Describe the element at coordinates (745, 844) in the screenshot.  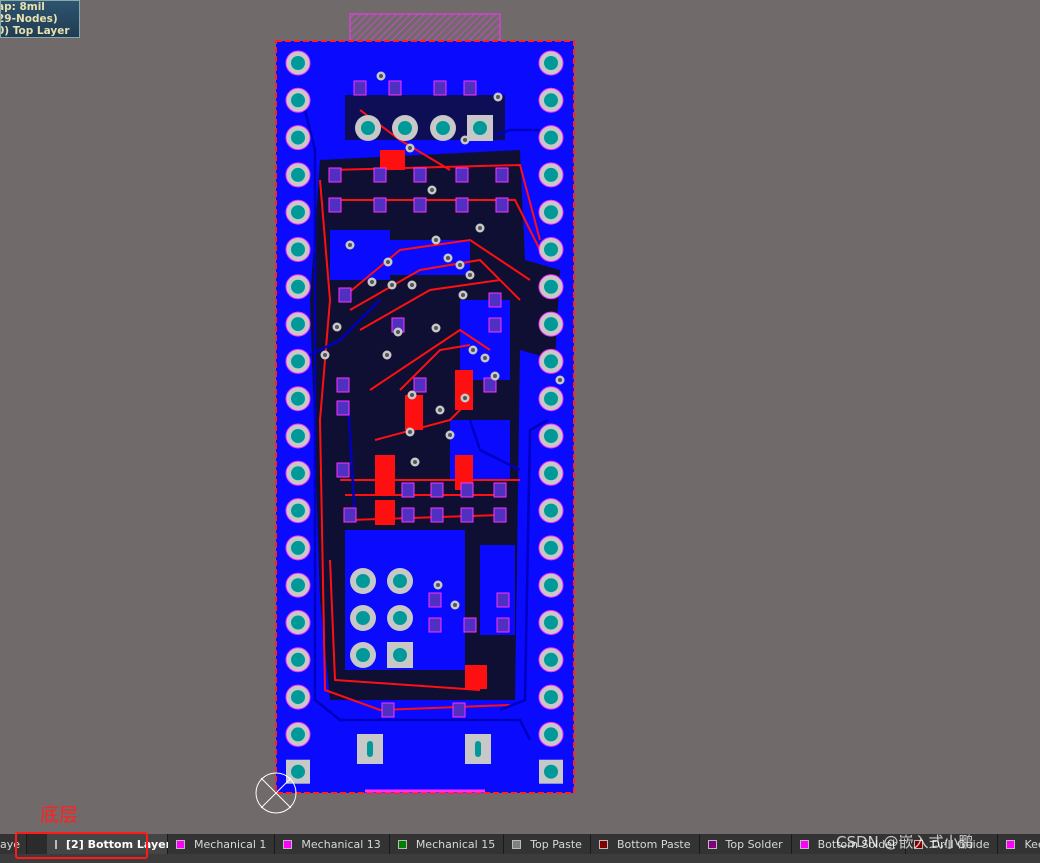
I see `layer-tab: Top Solder` at that location.